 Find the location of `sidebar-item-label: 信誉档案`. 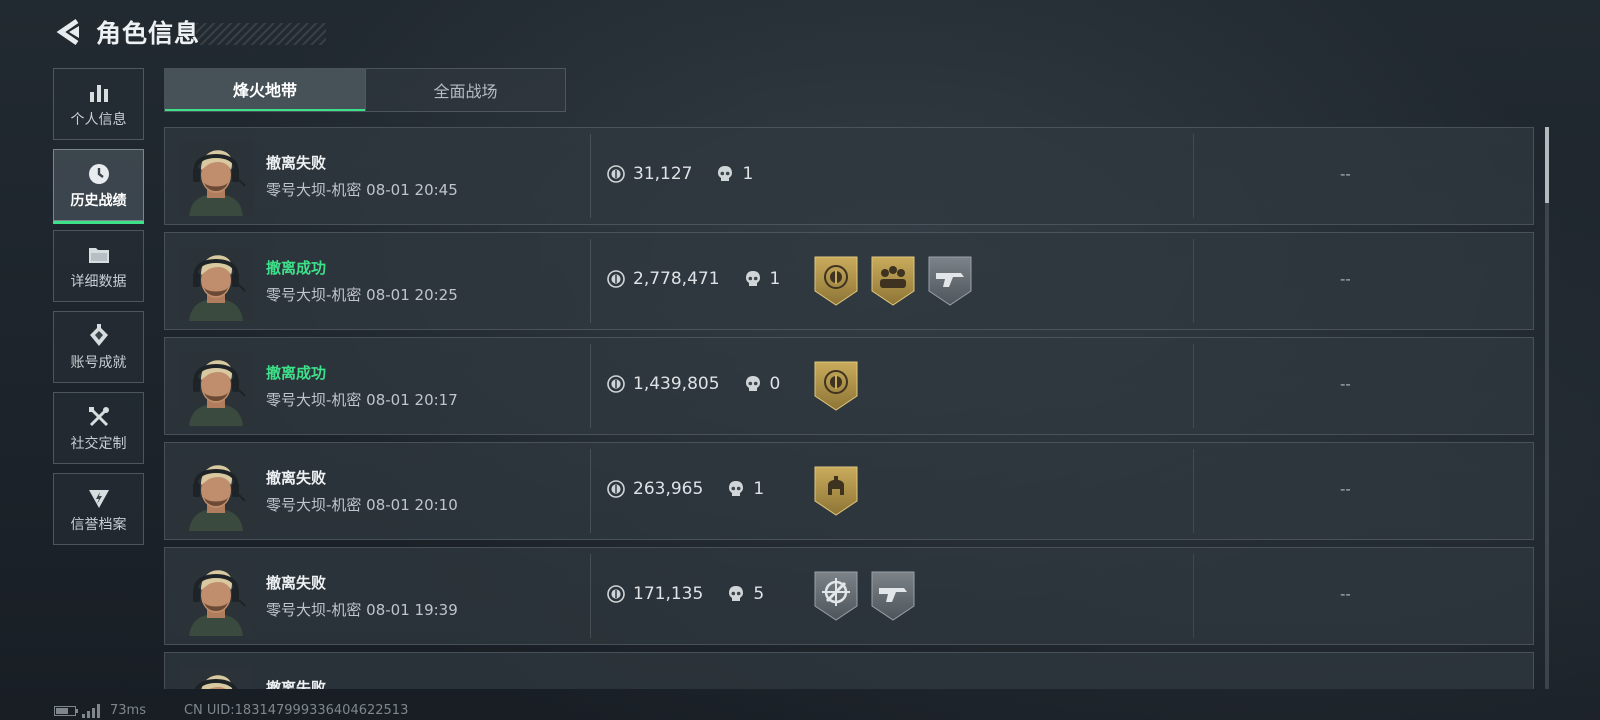

sidebar-item-label: 信誉档案 is located at coordinates (98, 525).